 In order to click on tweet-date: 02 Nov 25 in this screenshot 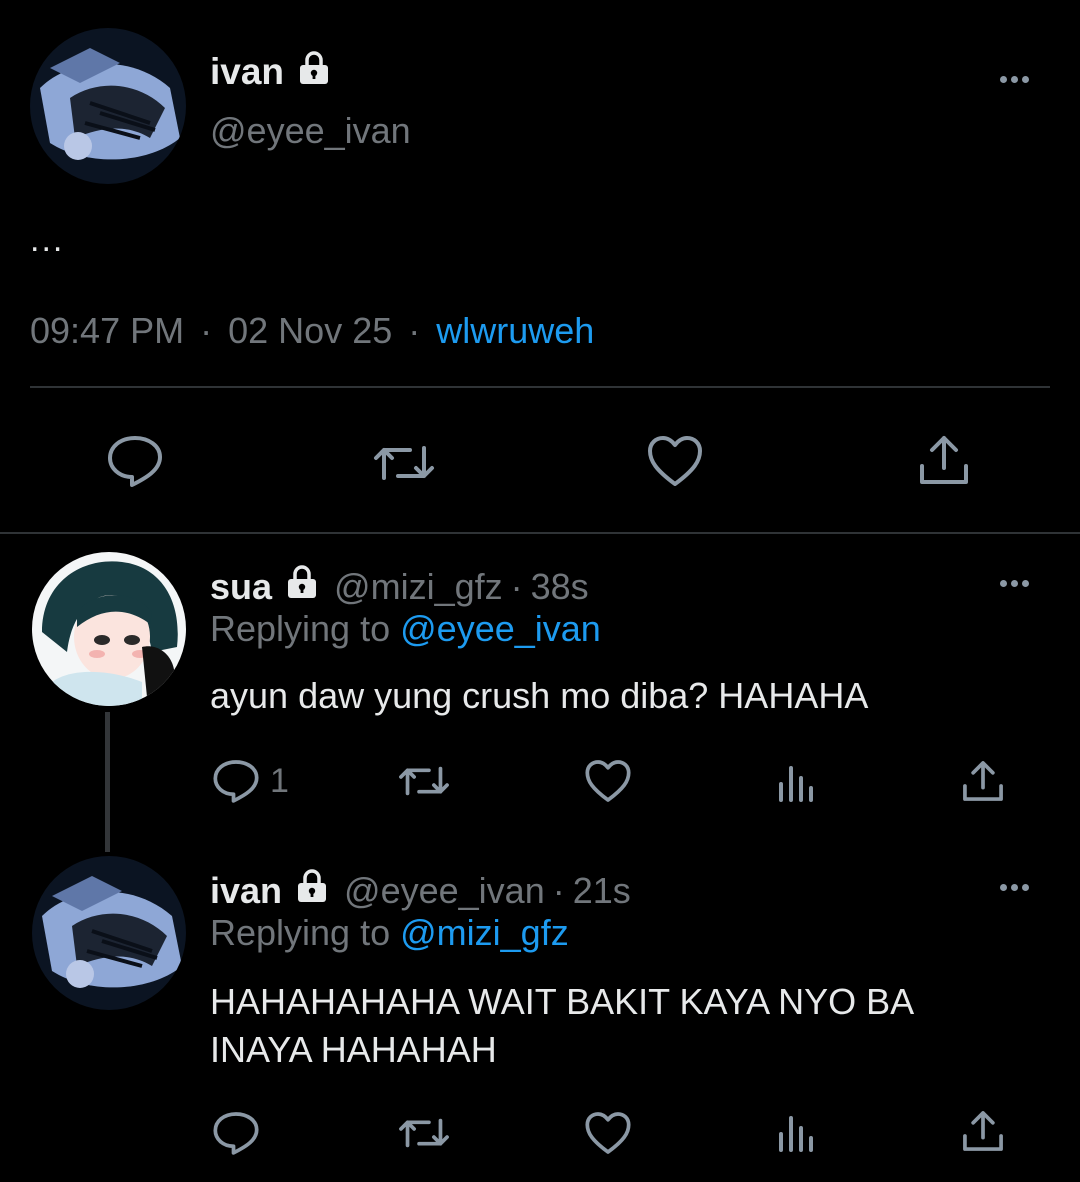, I will do `click(310, 330)`.